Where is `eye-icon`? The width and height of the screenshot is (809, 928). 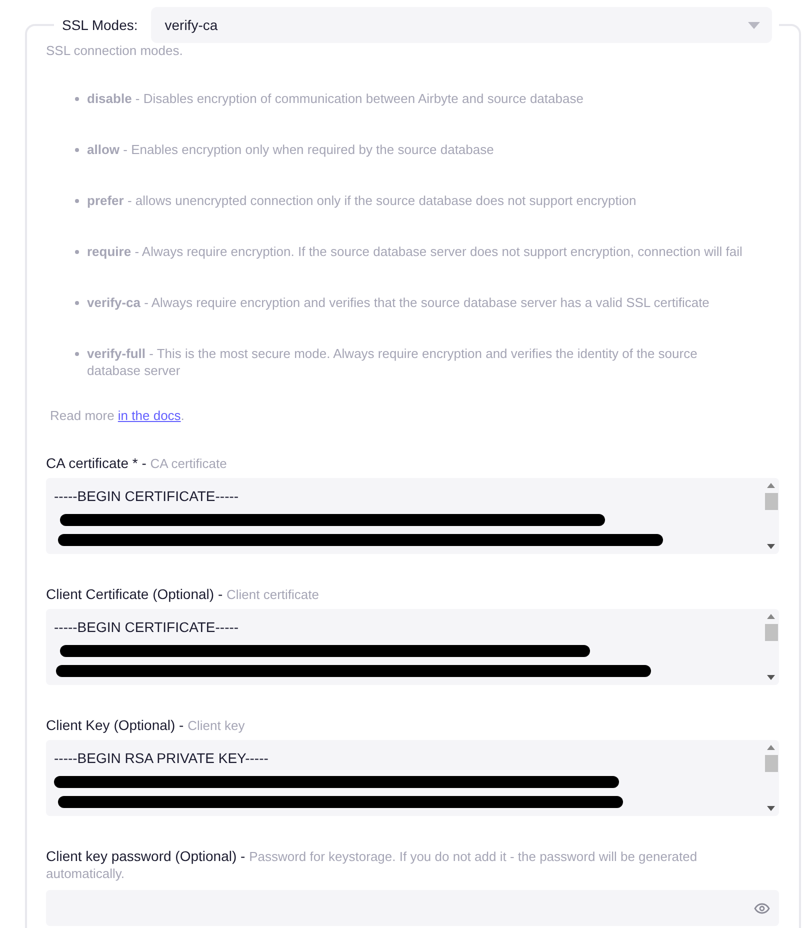
eye-icon is located at coordinates (762, 908).